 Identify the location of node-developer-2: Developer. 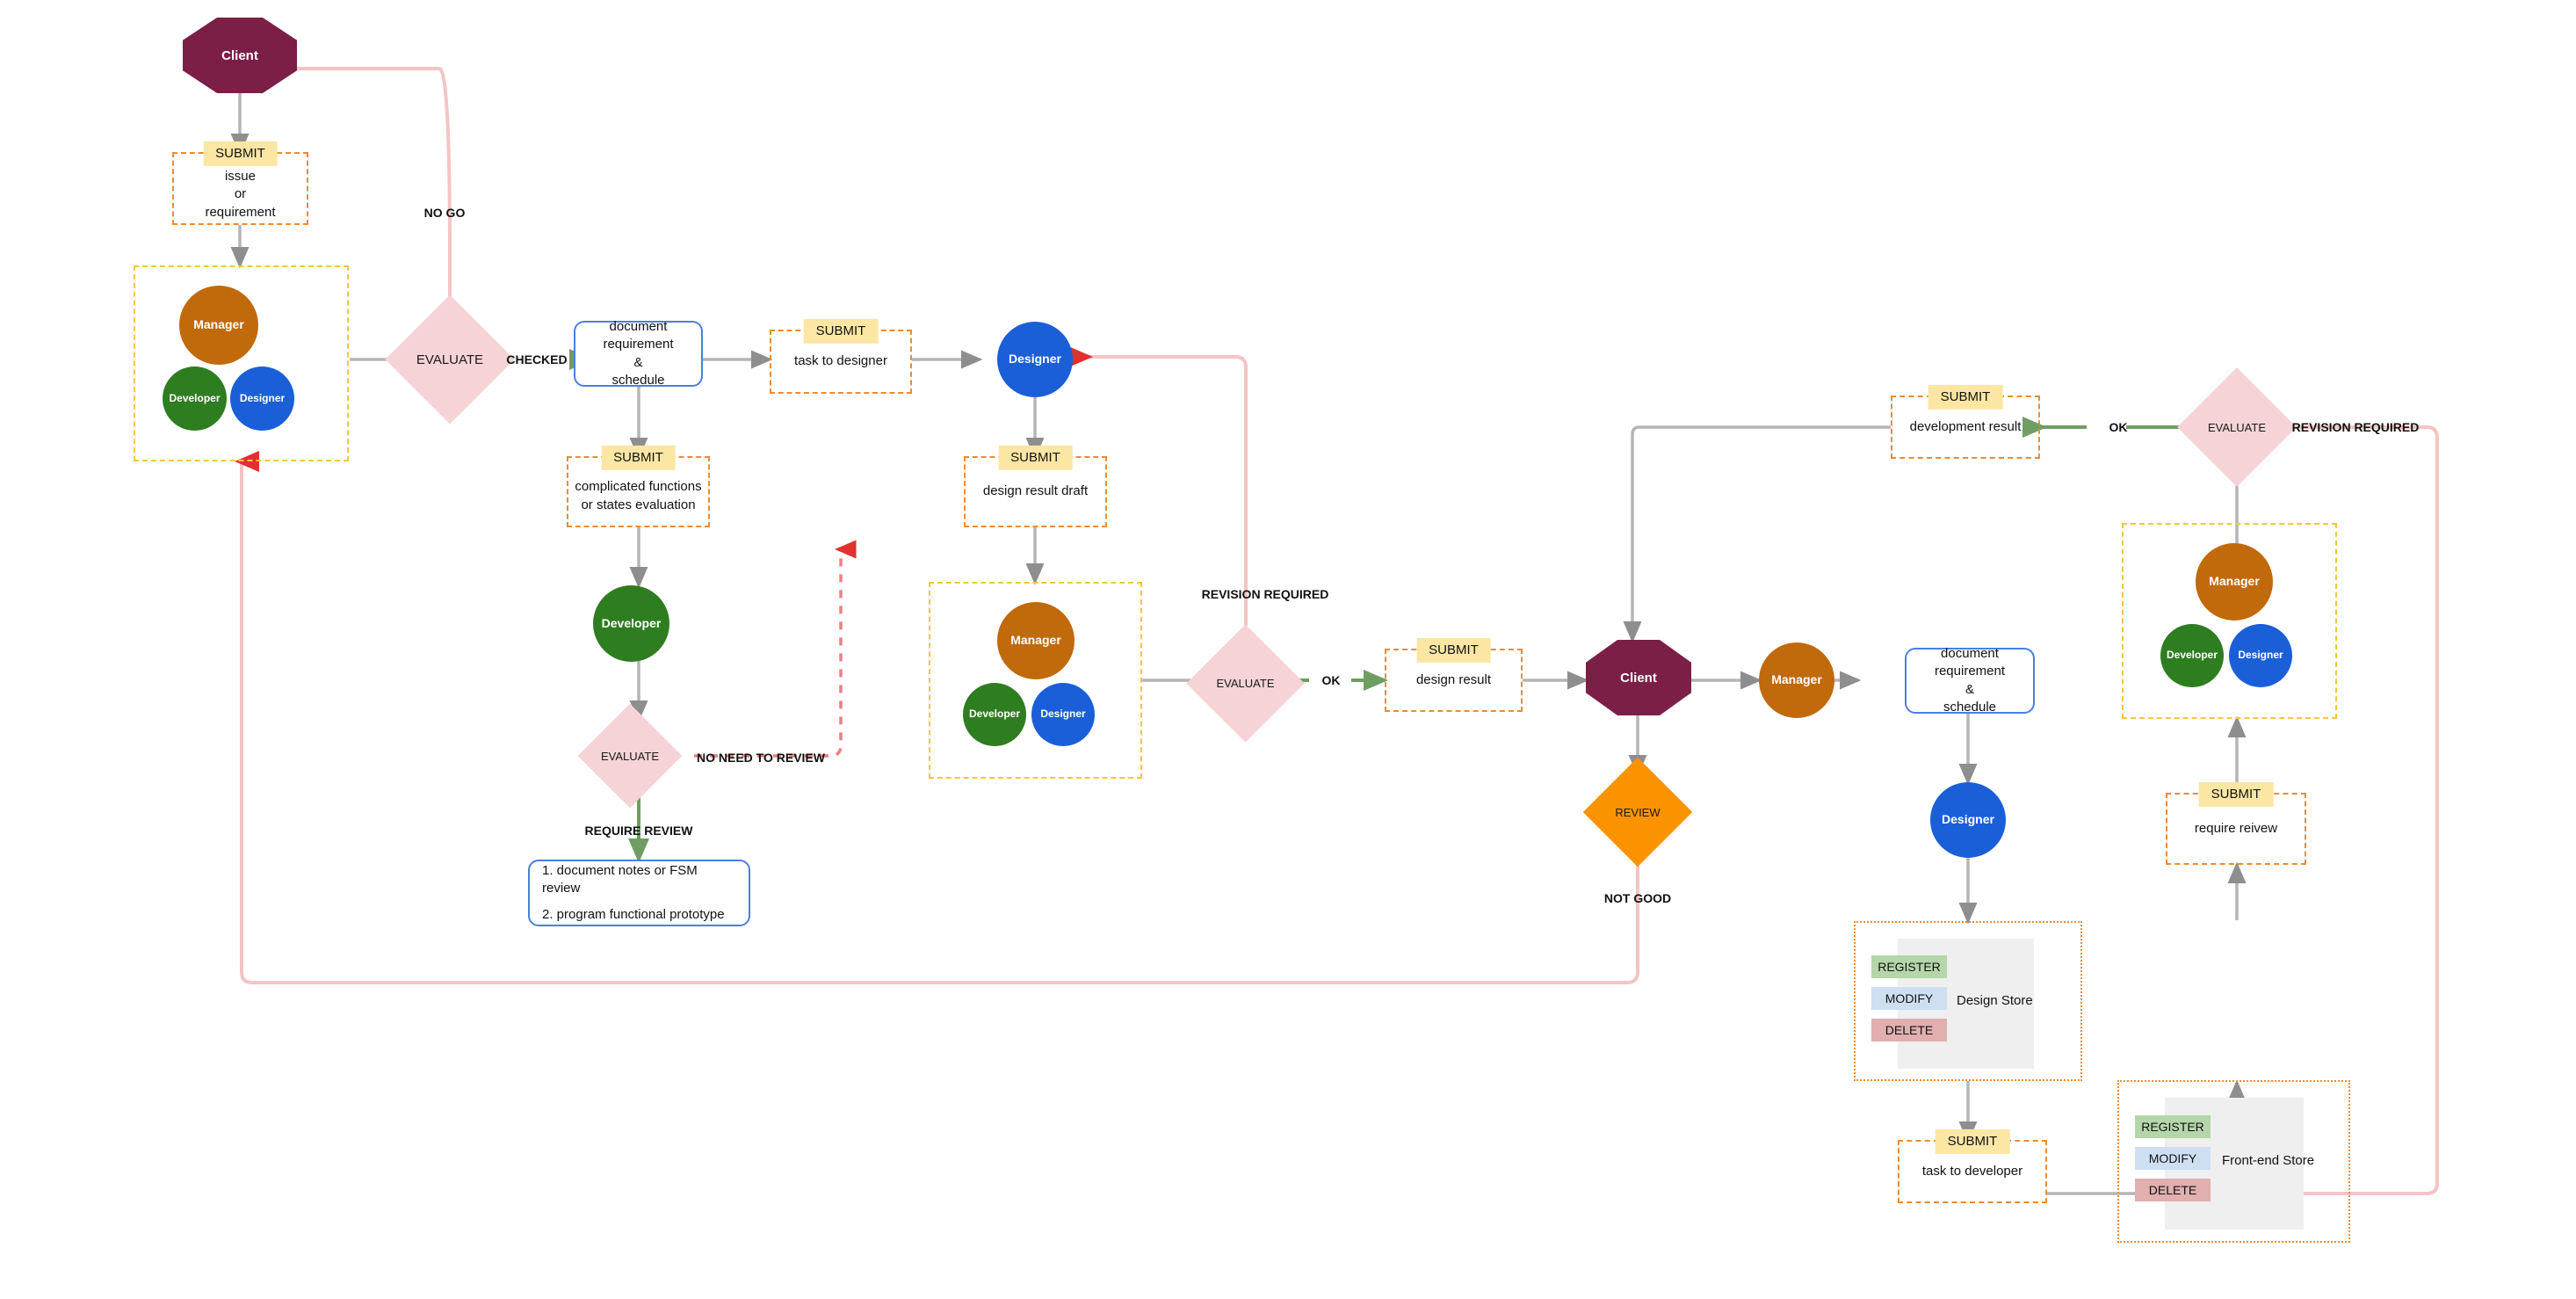
(994, 714).